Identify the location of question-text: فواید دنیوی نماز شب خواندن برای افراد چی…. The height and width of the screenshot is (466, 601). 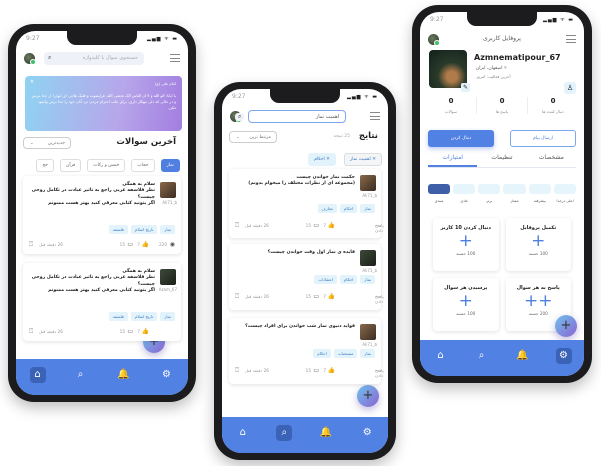
(300, 326).